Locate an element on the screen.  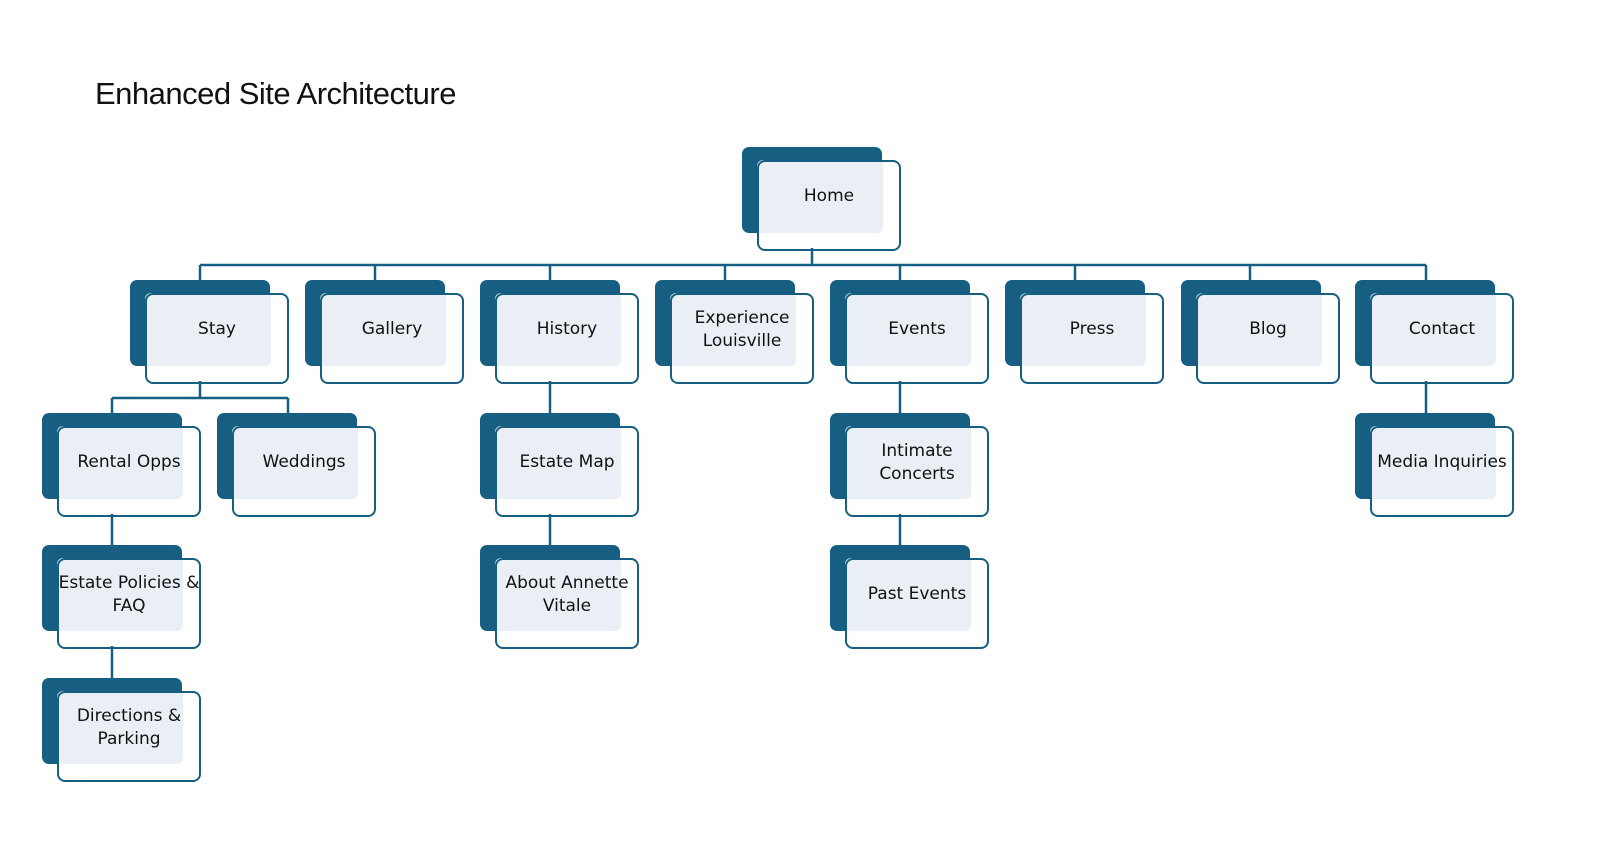
node-about-annette-vitale: About Annette Vitale is located at coordinates (560, 597).